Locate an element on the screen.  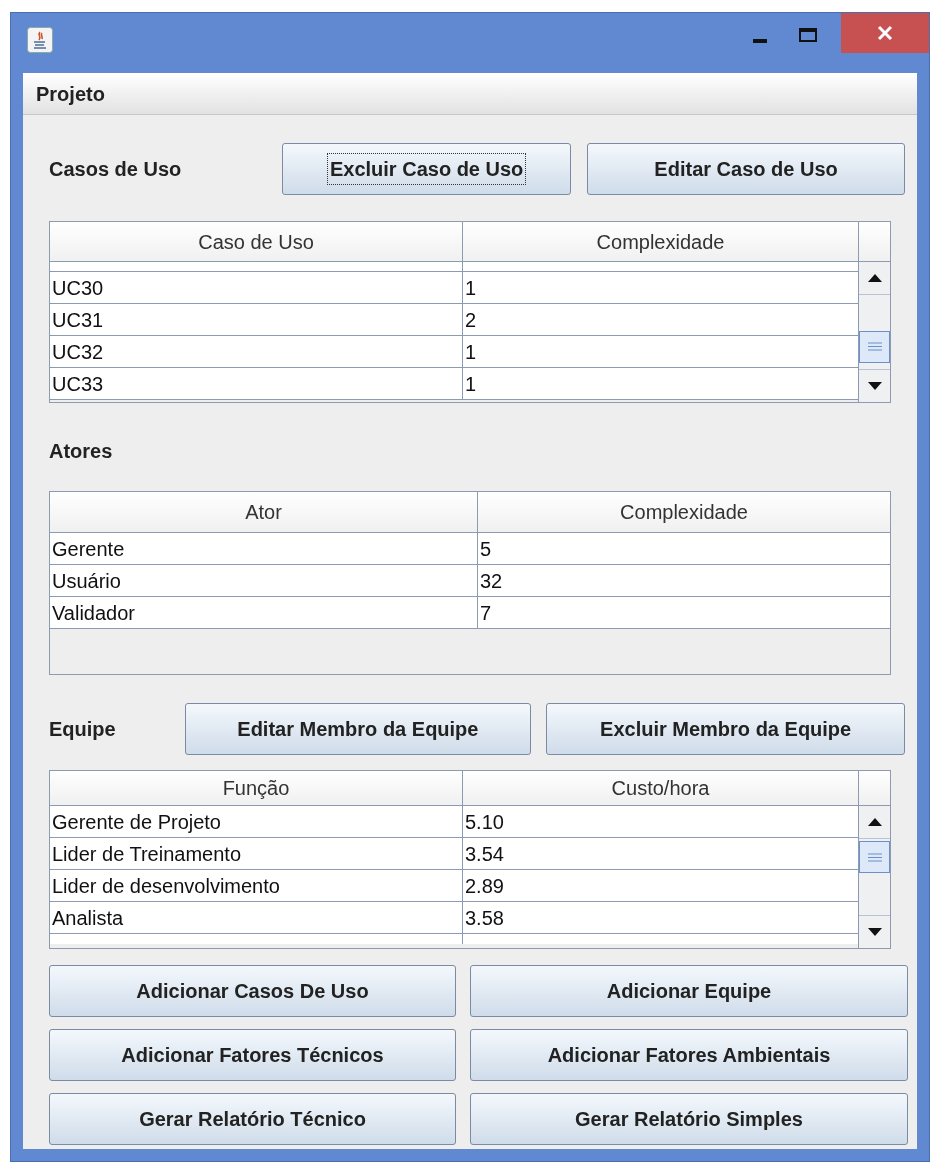
app-icon is located at coordinates (40, 40).